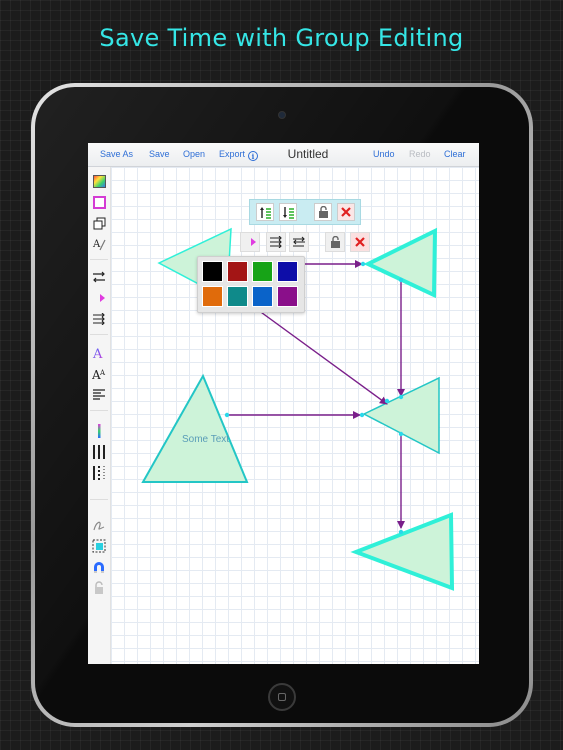 The image size is (563, 750). What do you see at coordinates (420, 154) in the screenshot?
I see `redo-button: Redo` at bounding box center [420, 154].